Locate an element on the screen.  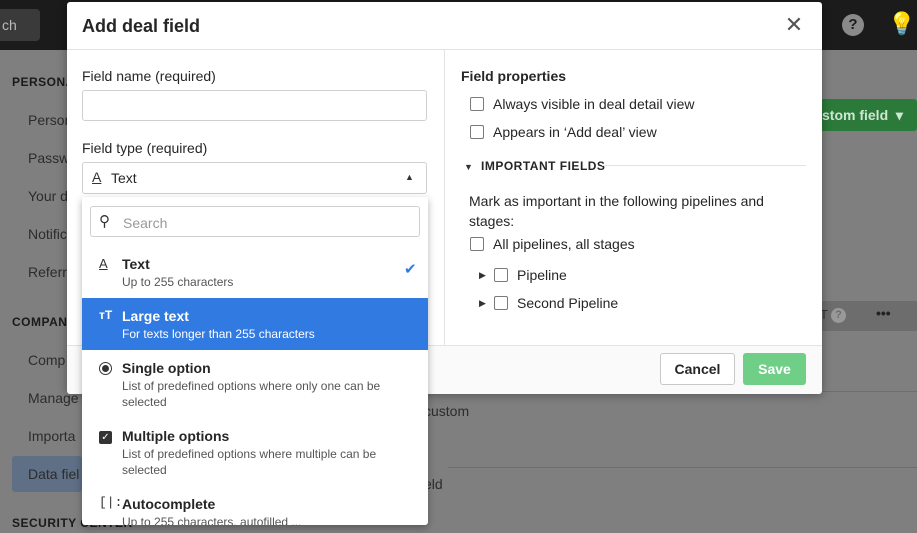
important-fields-title: IMPORTANT FIELDS is located at coordinates (543, 166).